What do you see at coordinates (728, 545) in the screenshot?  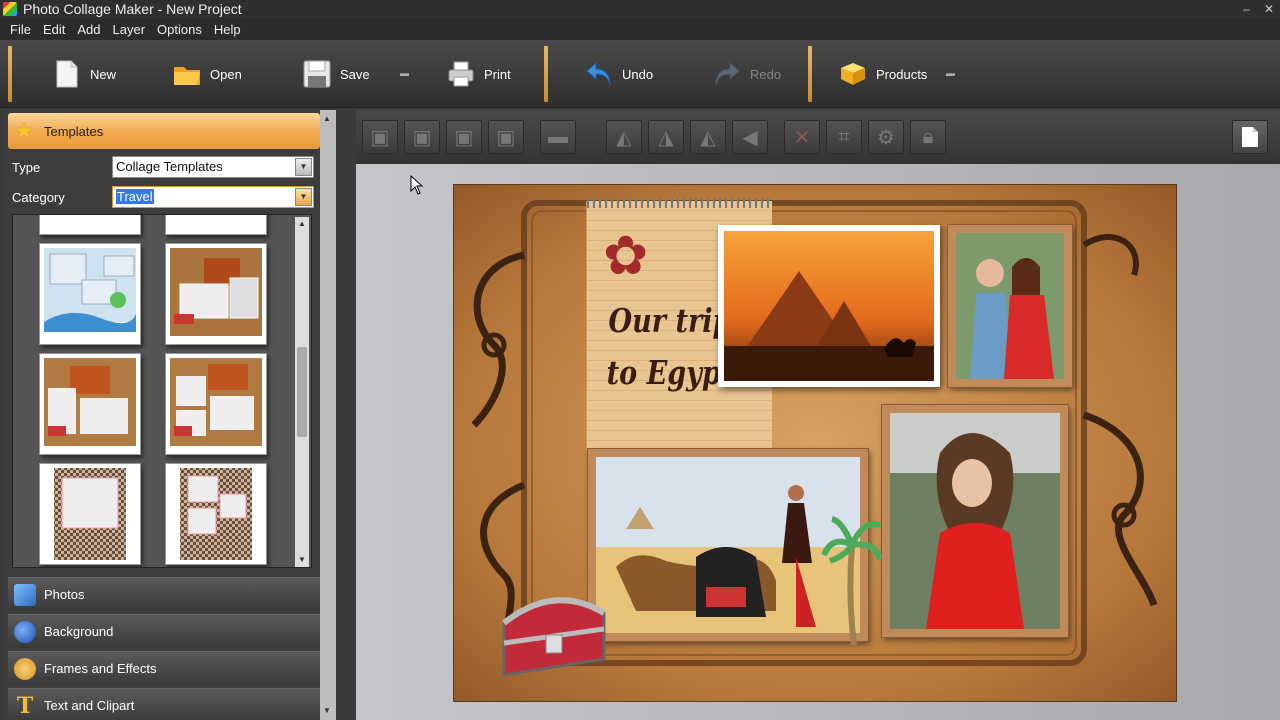 I see `camel-image` at bounding box center [728, 545].